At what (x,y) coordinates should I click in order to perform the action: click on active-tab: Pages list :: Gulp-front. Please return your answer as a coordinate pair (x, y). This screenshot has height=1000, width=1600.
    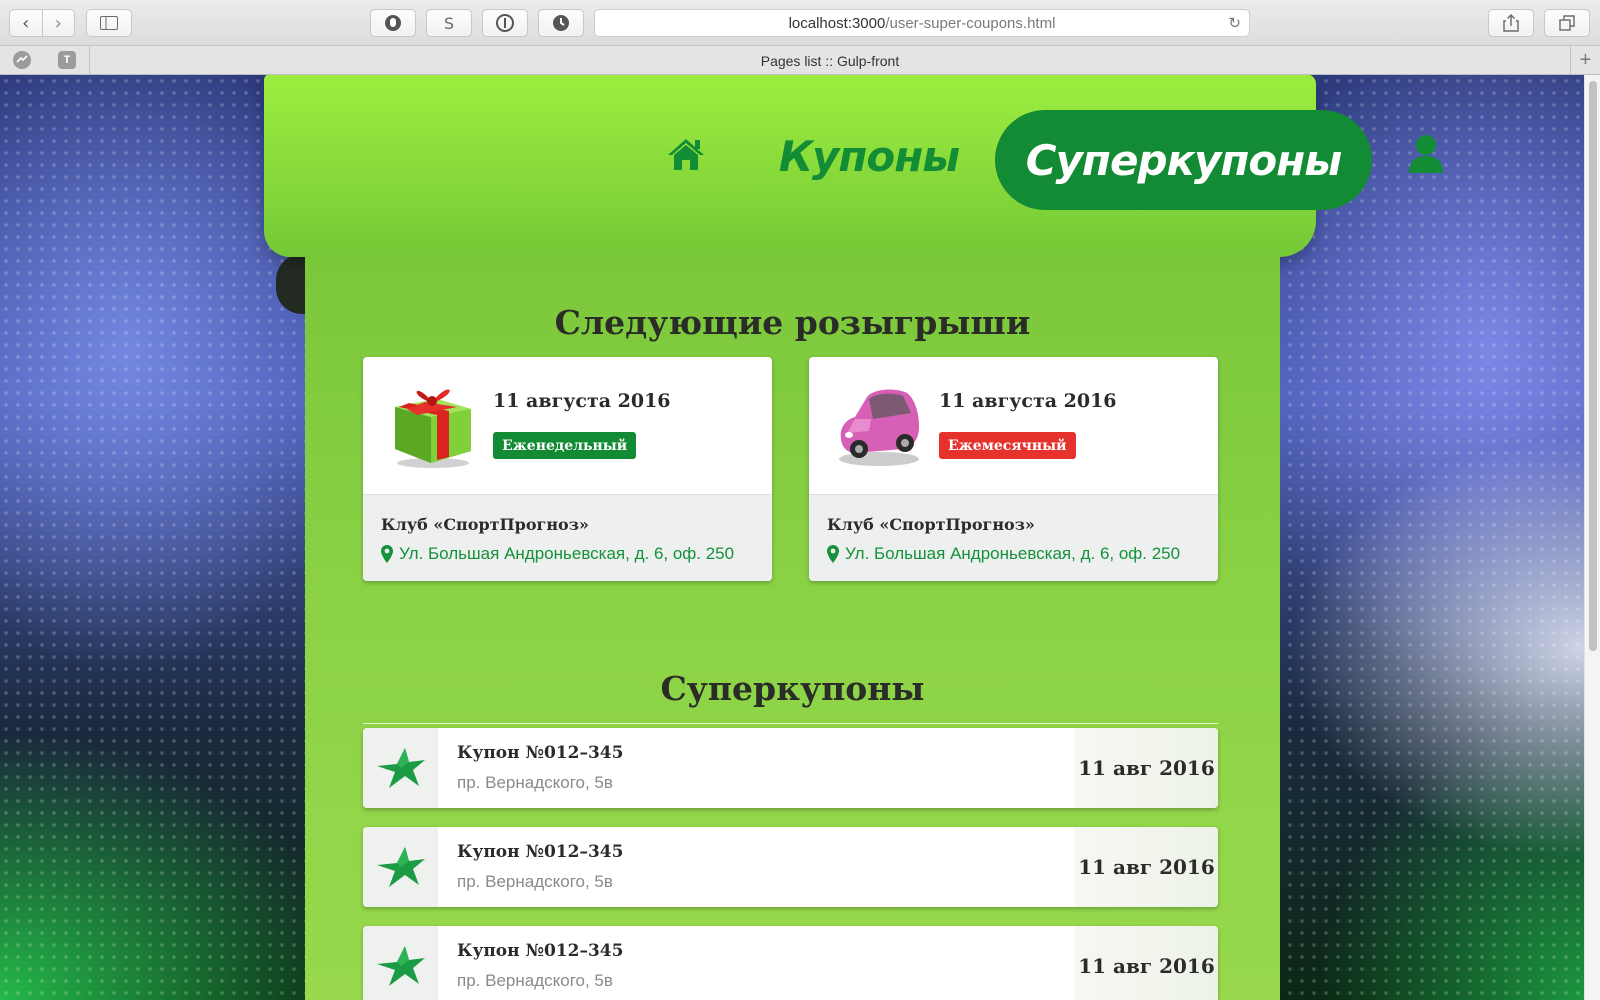
    Looking at the image, I should click on (830, 60).